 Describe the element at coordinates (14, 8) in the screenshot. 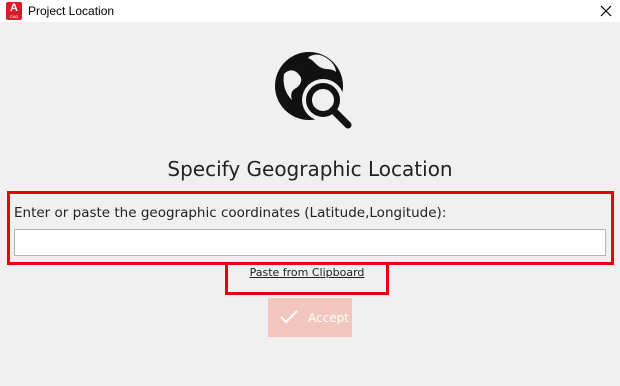

I see `app-icon-letter: A` at that location.